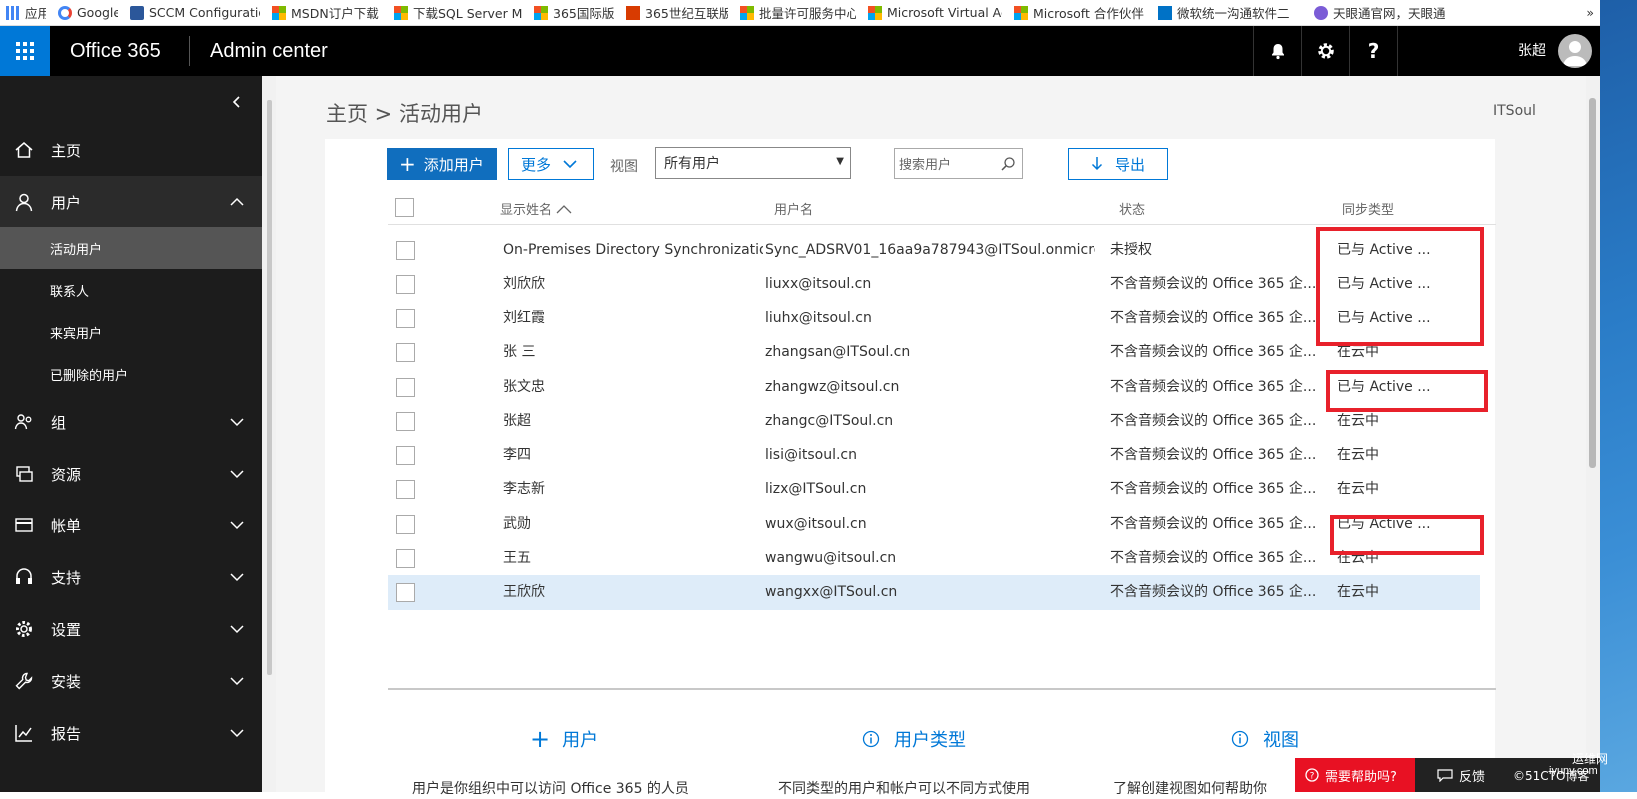  What do you see at coordinates (551, 164) in the screenshot?
I see `more-button: 更多` at bounding box center [551, 164].